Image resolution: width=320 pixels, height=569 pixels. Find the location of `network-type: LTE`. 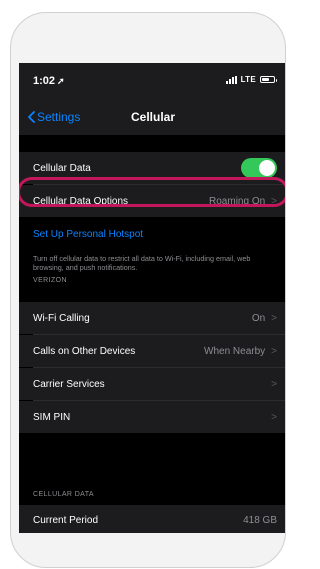

network-type: LTE is located at coordinates (248, 79).